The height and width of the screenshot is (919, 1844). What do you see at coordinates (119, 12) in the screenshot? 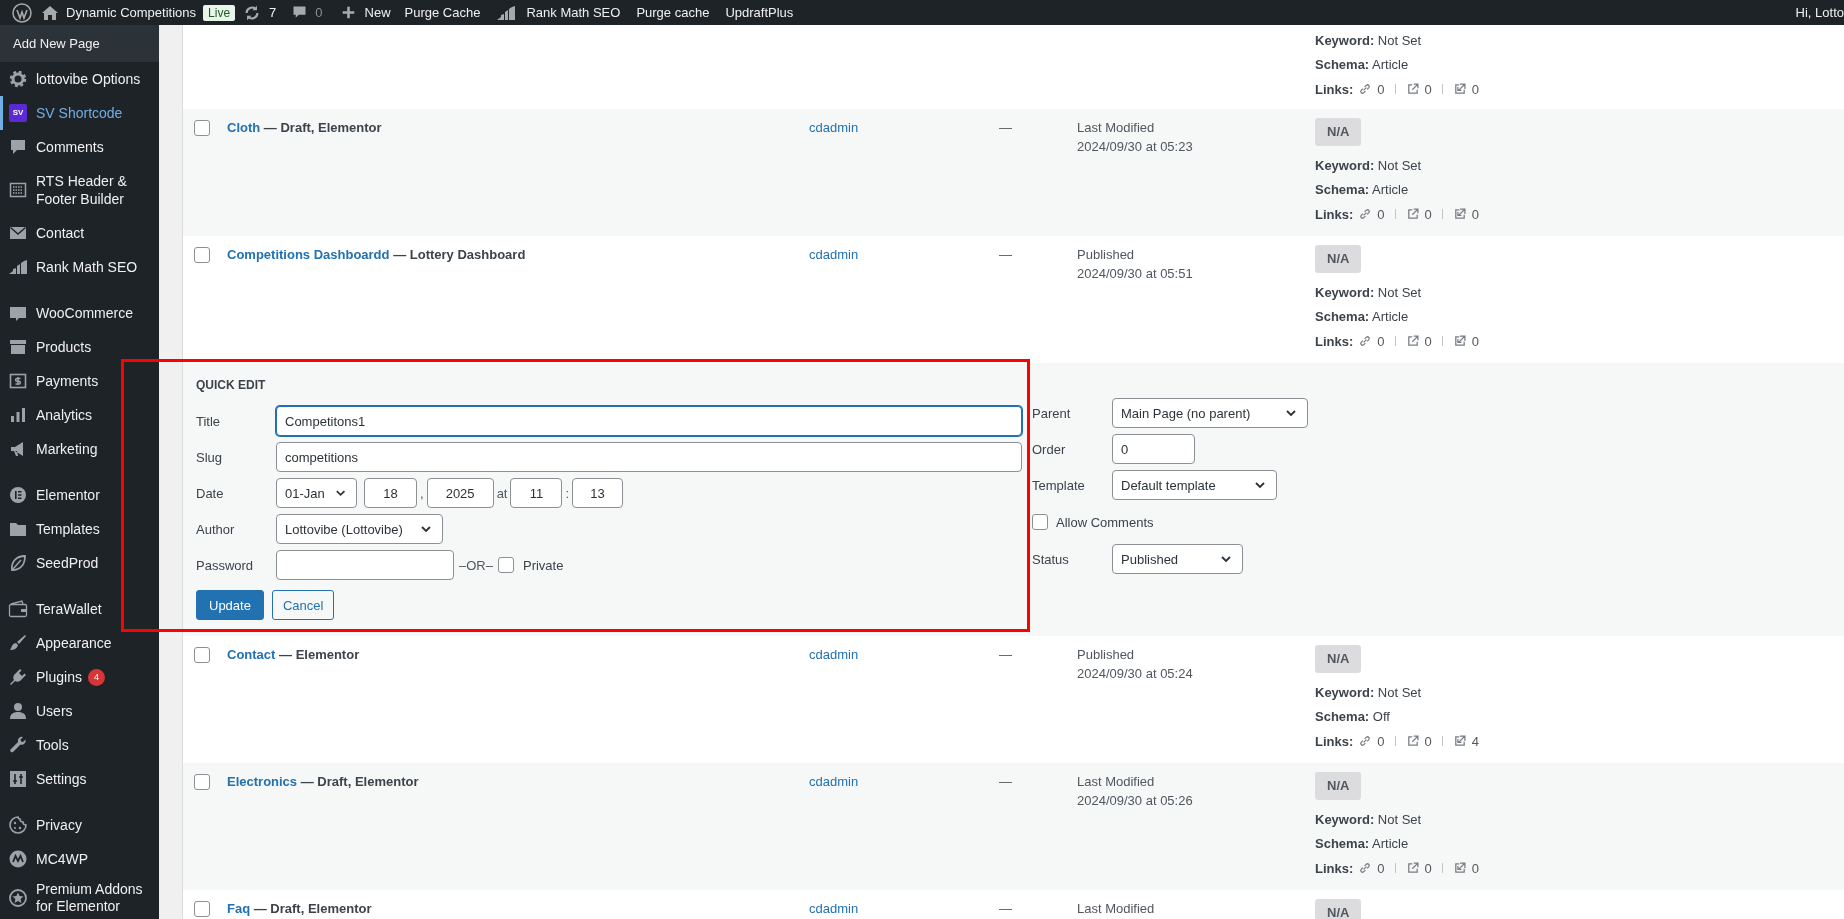
I see `site-name-link: Dynamic Competitions` at bounding box center [119, 12].